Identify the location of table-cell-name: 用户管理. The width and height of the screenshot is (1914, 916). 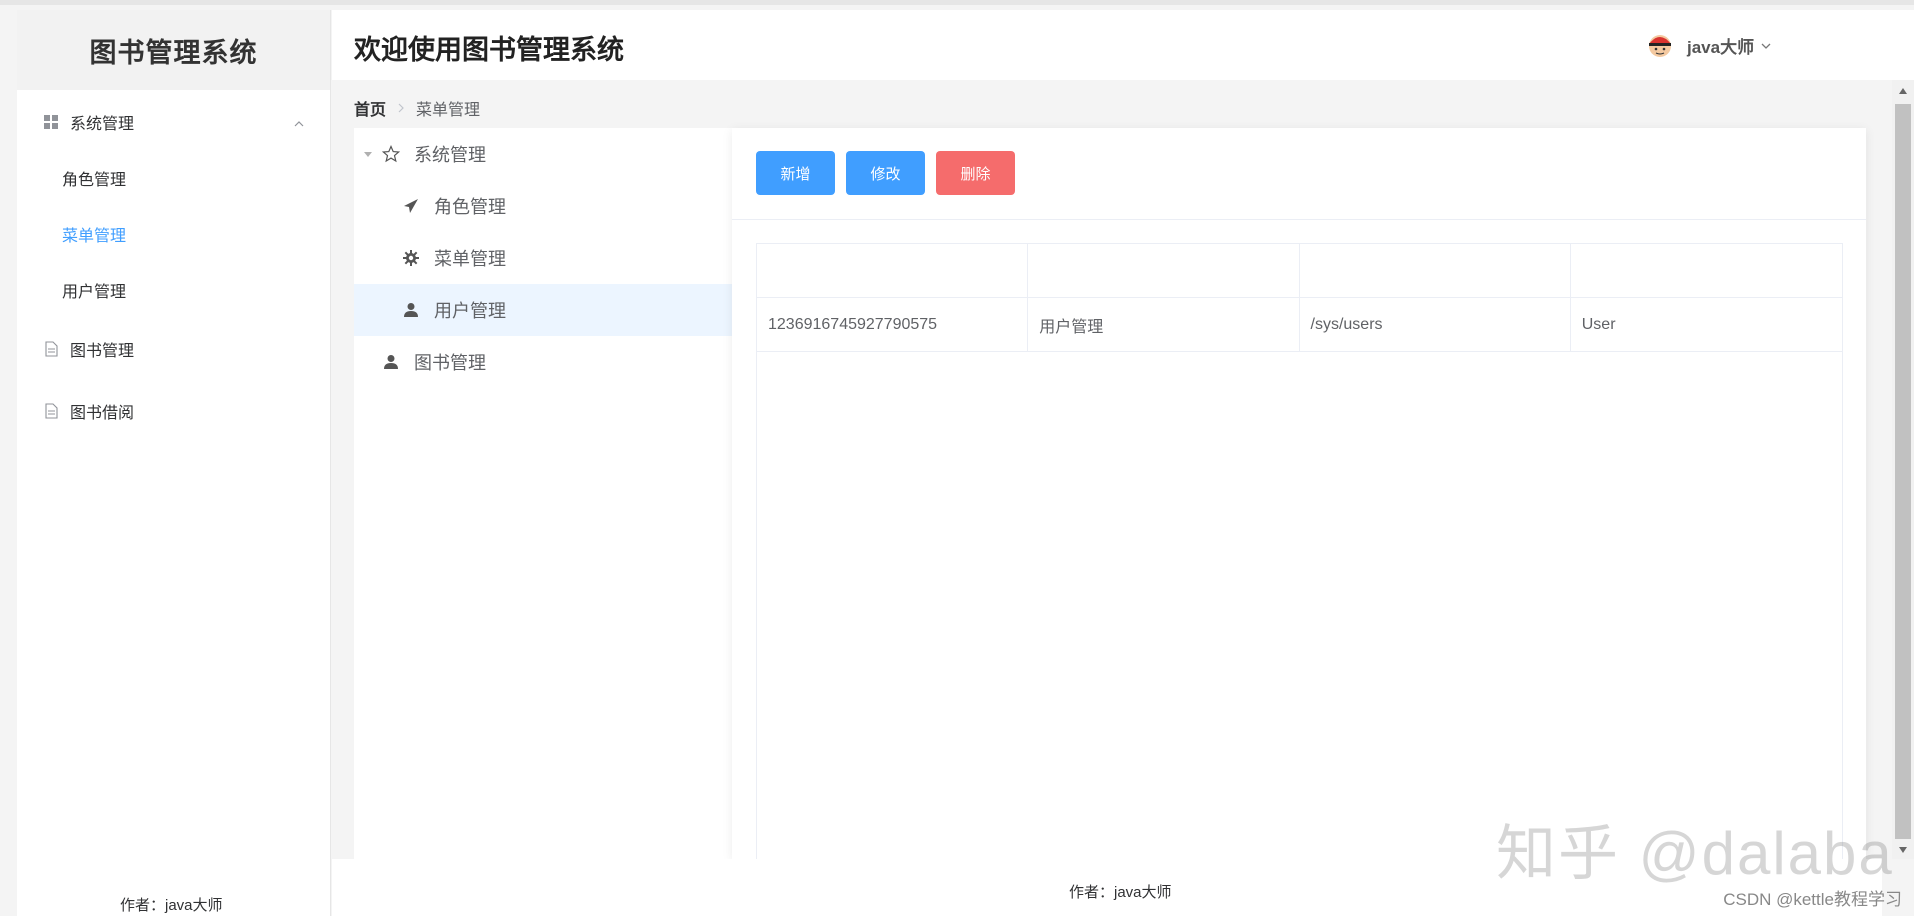
(1164, 324).